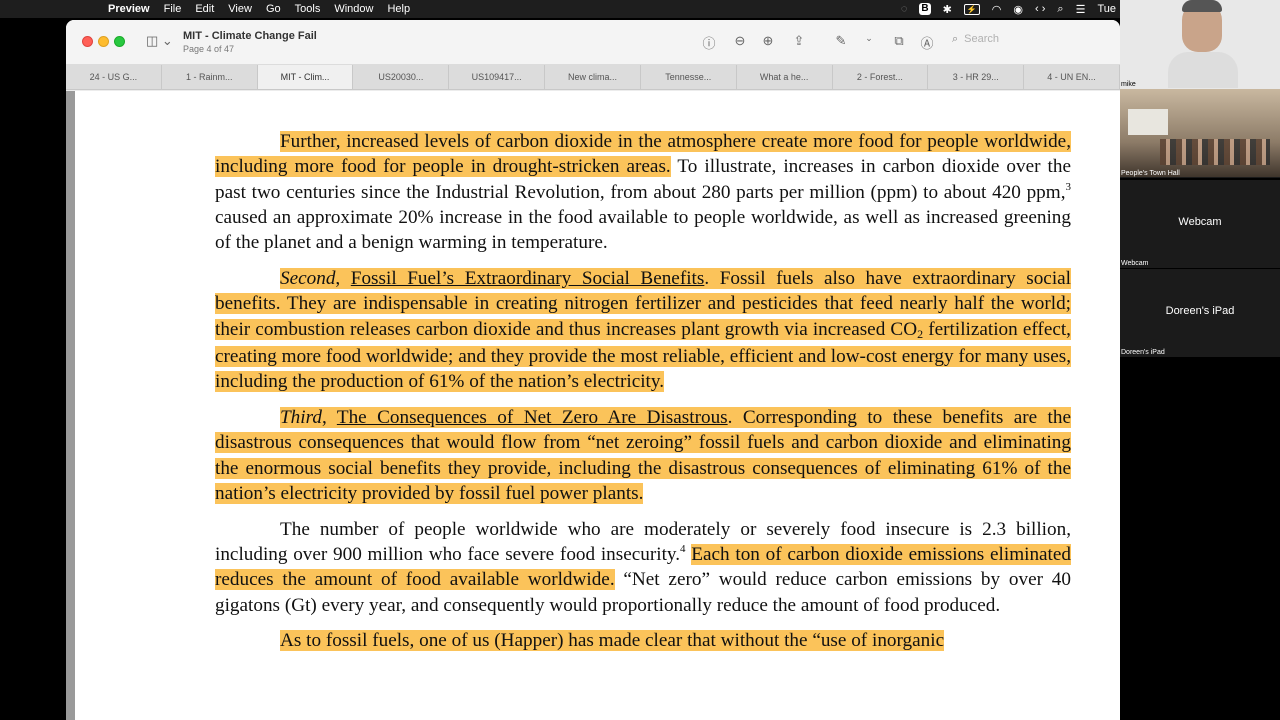  Describe the element at coordinates (1148, 122) in the screenshot. I see `projector-screen` at that location.